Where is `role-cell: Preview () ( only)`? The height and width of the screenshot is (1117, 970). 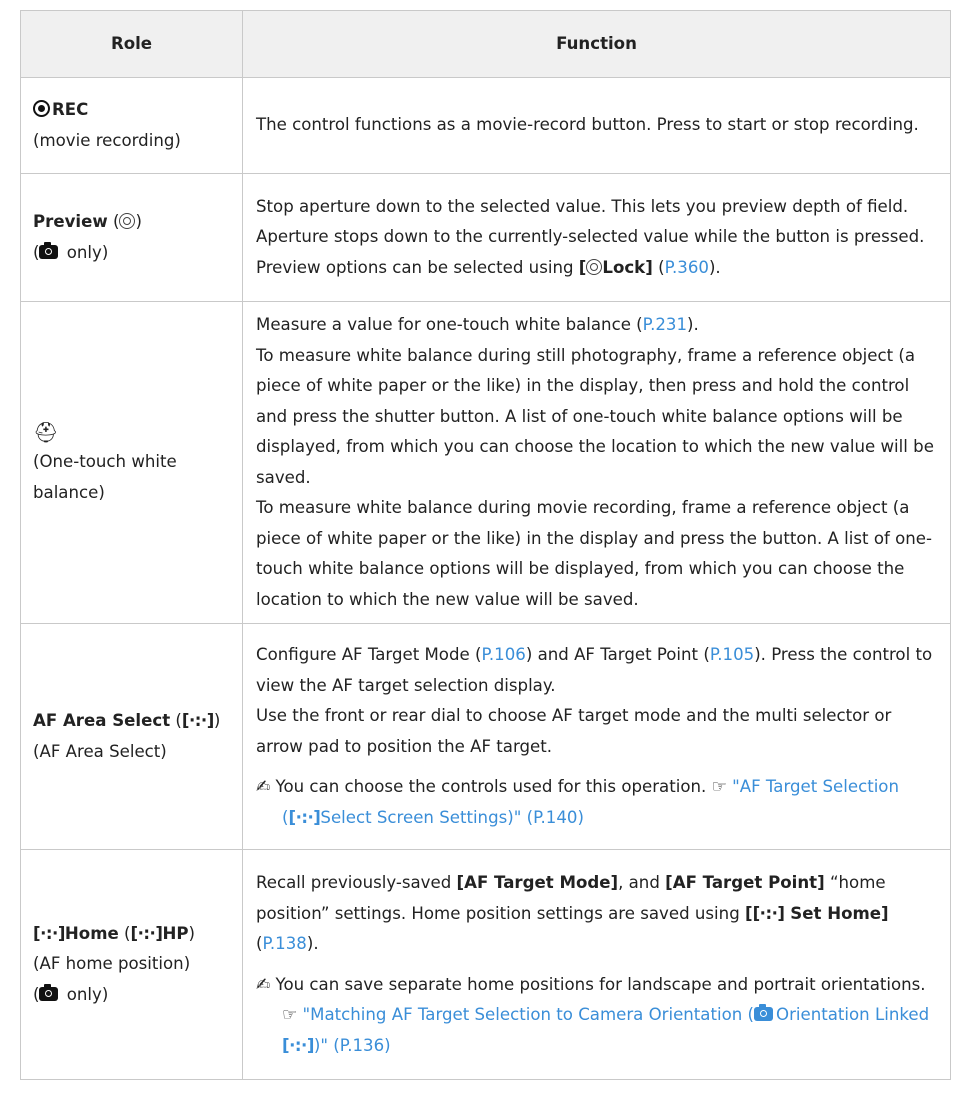
role-cell: Preview () ( only) is located at coordinates (131, 237).